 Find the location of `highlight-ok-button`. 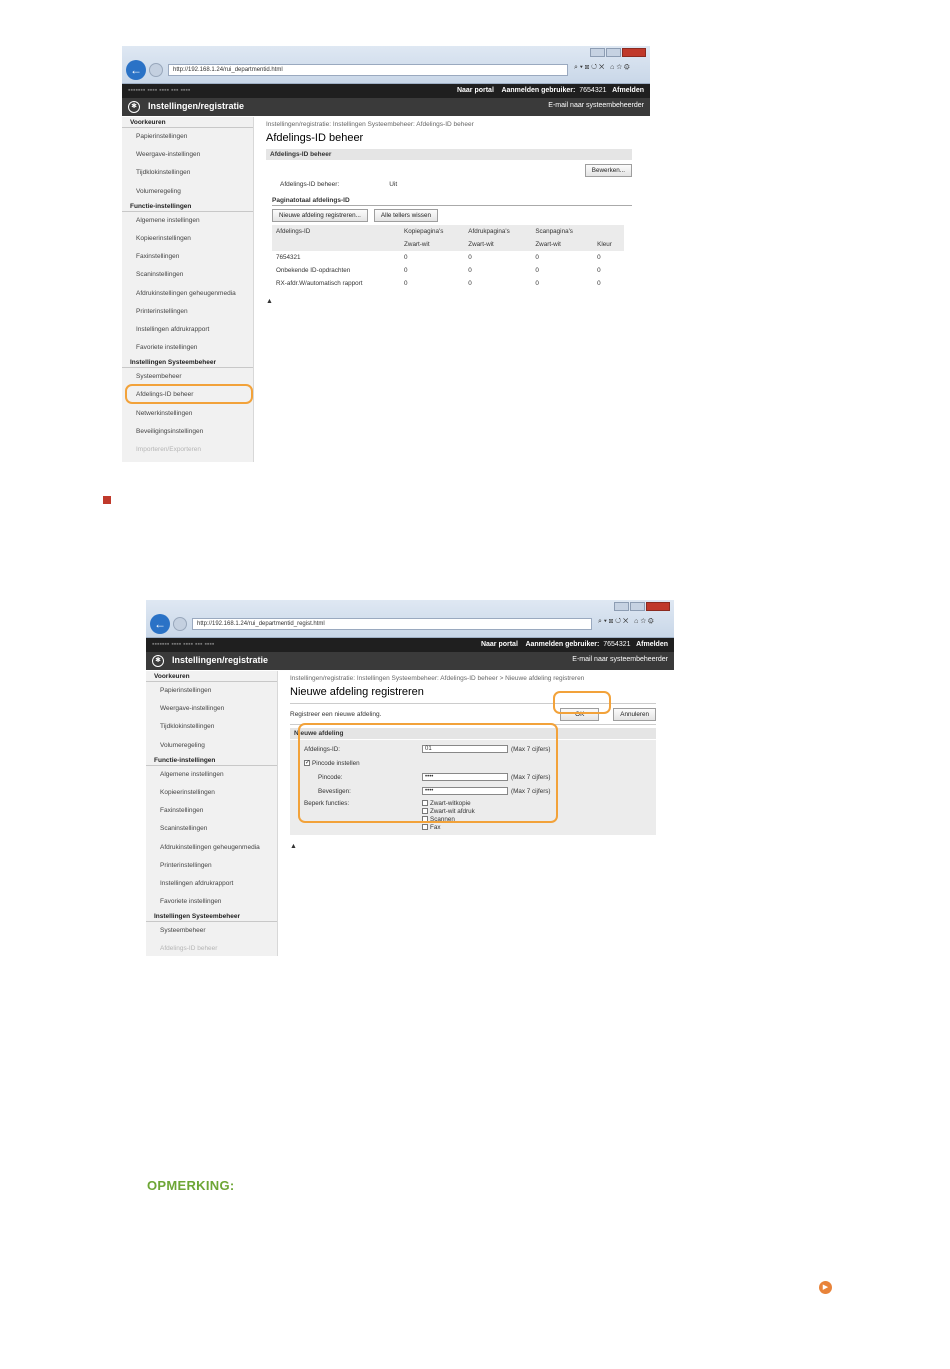

highlight-ok-button is located at coordinates (582, 702).